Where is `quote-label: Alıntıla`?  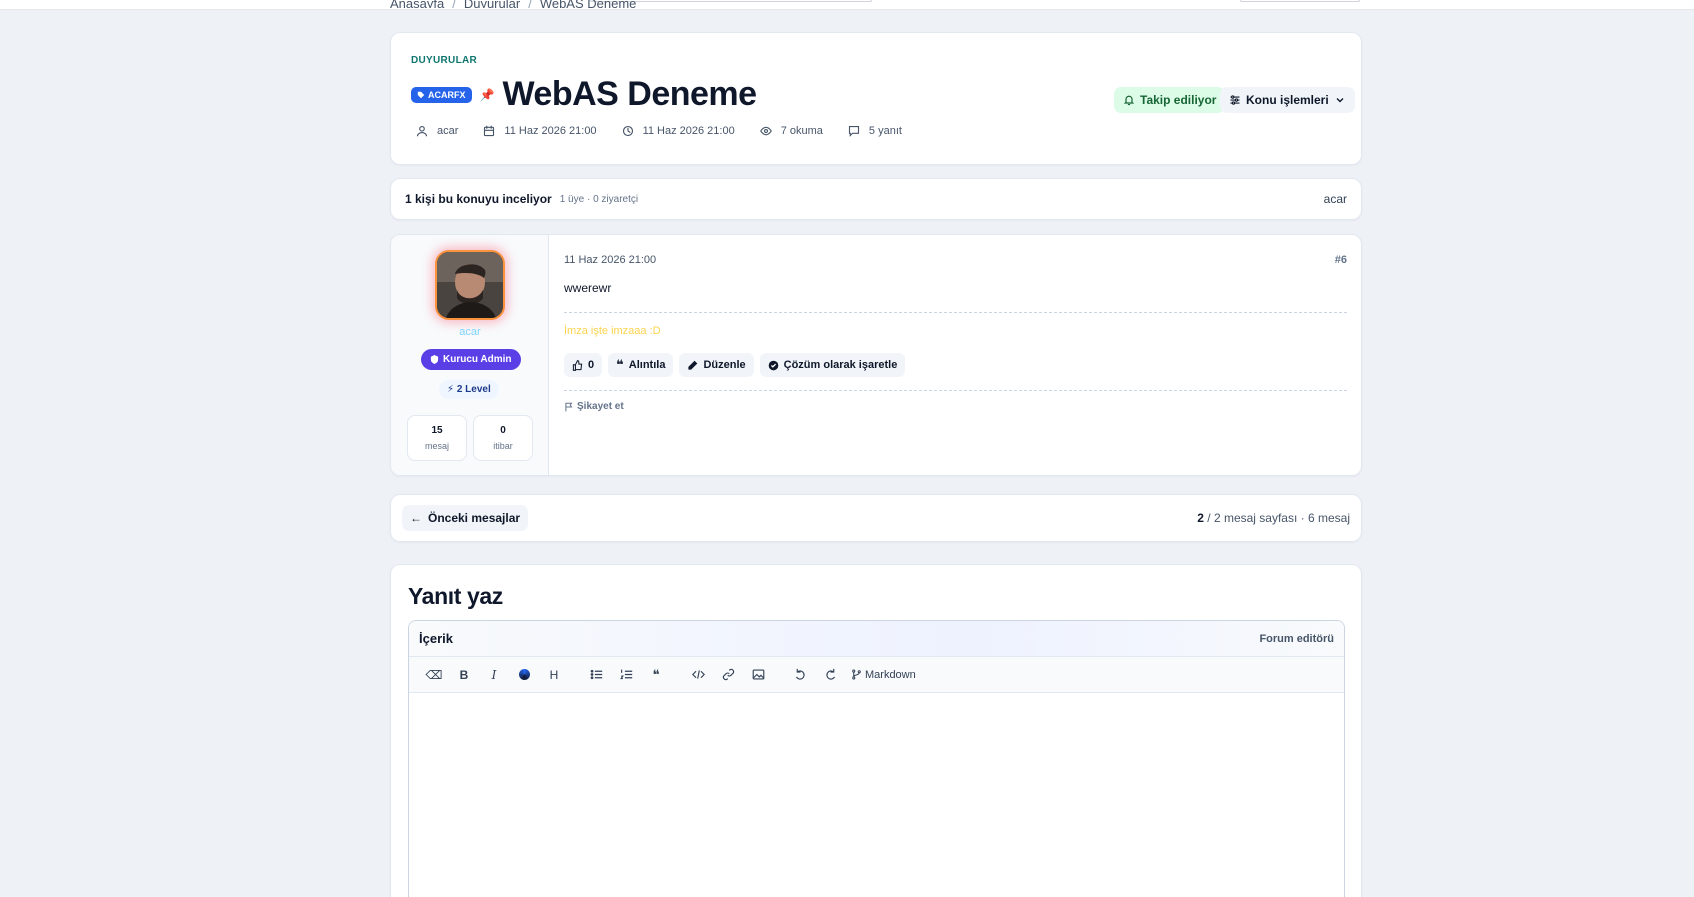
quote-label: Alıntıla is located at coordinates (647, 365).